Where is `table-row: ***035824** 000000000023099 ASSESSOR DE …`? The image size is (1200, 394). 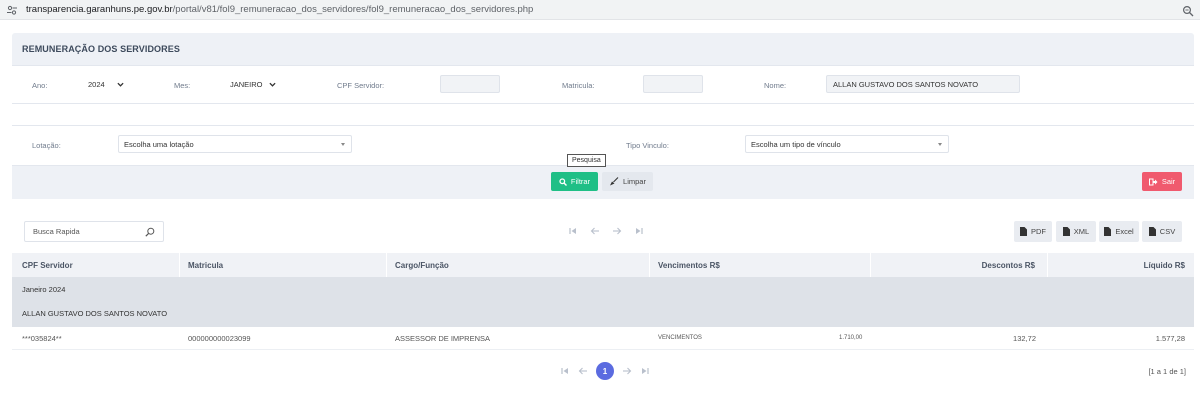 table-row: ***035824** 000000000023099 ASSESSOR DE … is located at coordinates (603, 338).